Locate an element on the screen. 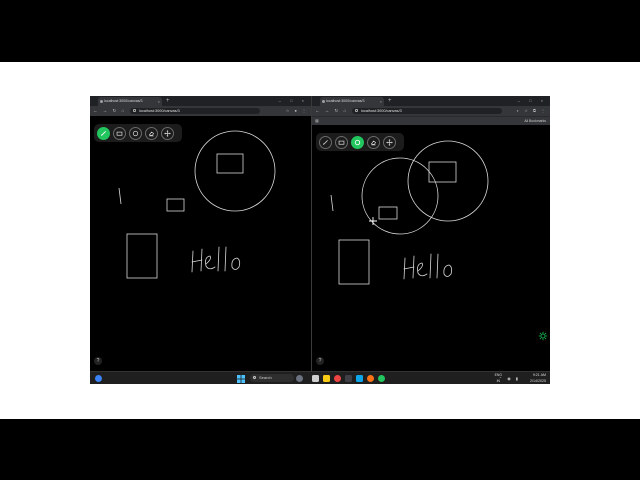 The image size is (640, 480). taskbar: Search ⌃ ◉ ▮ ENG IN 9:21 AM 2/14/2025 is located at coordinates (320, 377).